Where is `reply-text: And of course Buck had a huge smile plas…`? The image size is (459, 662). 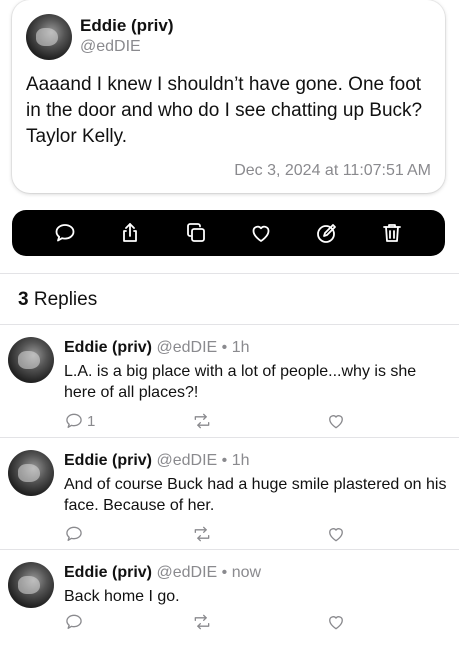
reply-text: And of course Buck had a huge smile plas… is located at coordinates (255, 495).